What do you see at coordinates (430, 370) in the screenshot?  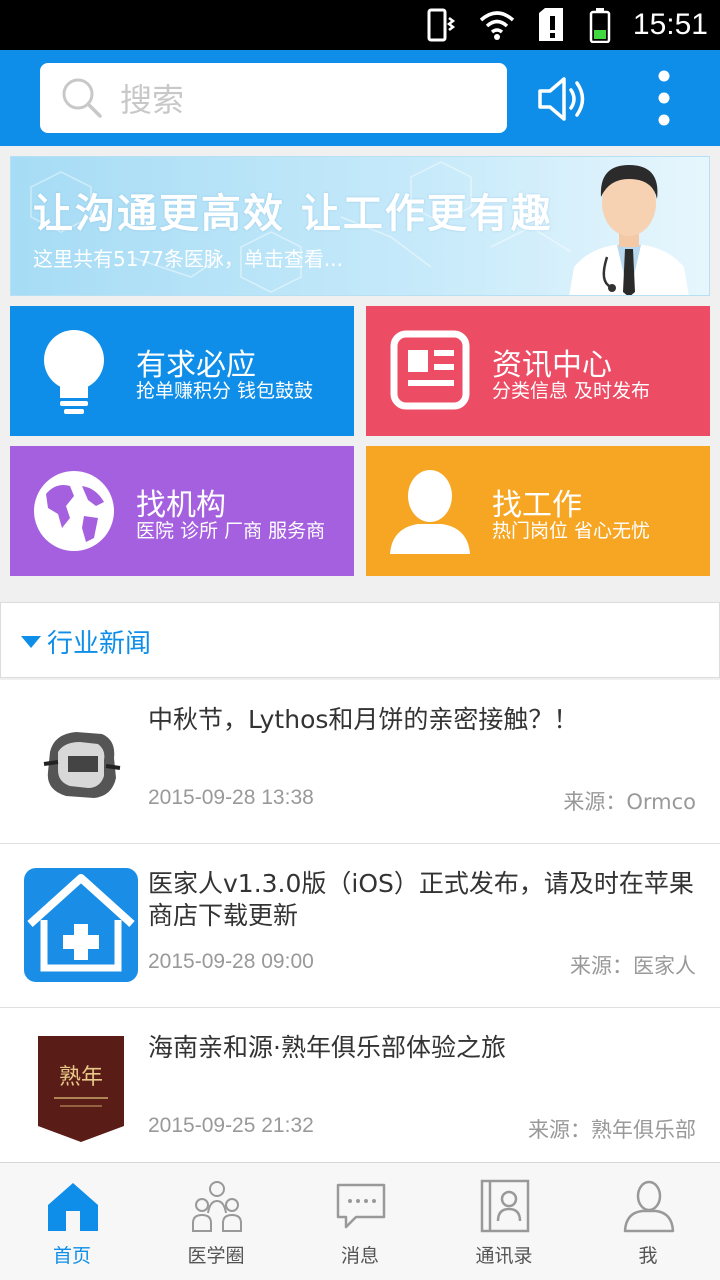 I see `news-icon` at bounding box center [430, 370].